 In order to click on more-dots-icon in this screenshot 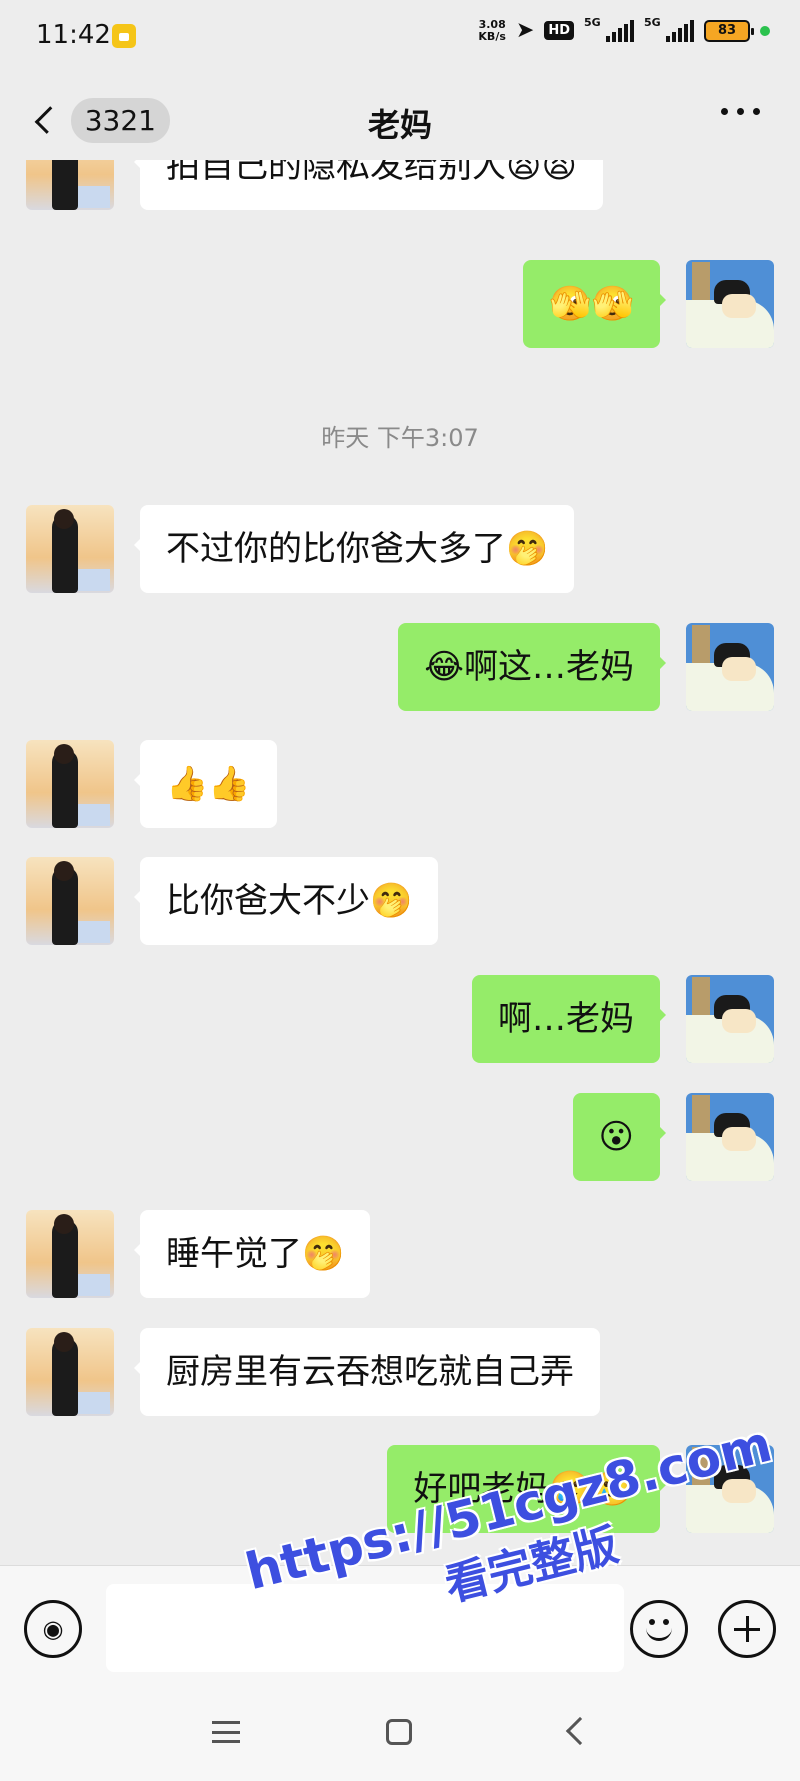, I will do `click(724, 111)`.